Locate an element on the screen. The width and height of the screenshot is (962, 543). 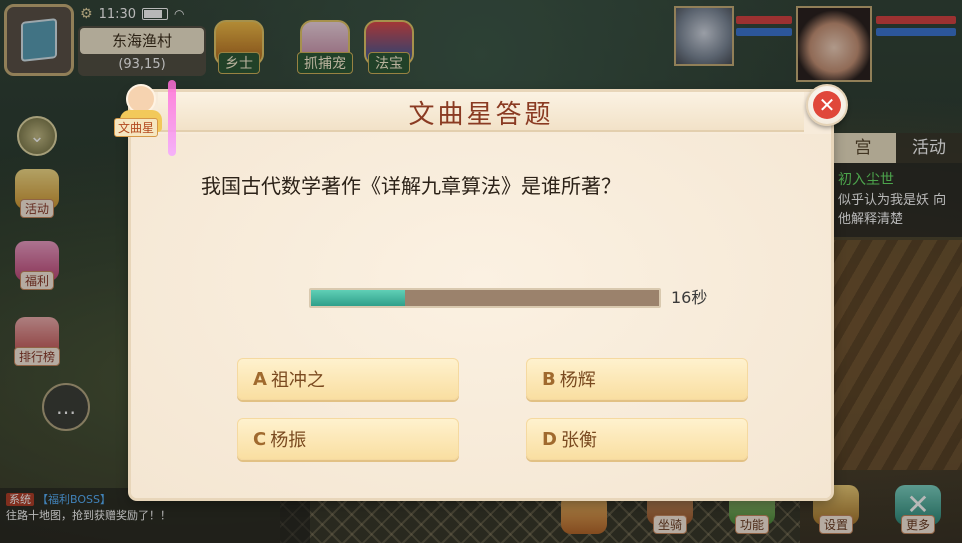
npc-avatar: 文曲星 is located at coordinates (143, 118).